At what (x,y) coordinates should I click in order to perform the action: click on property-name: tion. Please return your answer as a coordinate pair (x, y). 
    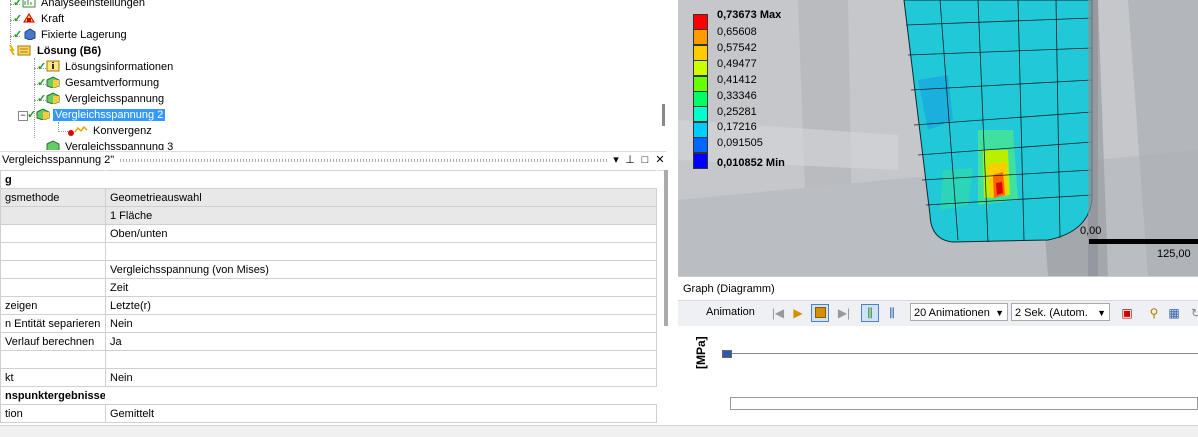
    Looking at the image, I should click on (53, 413).